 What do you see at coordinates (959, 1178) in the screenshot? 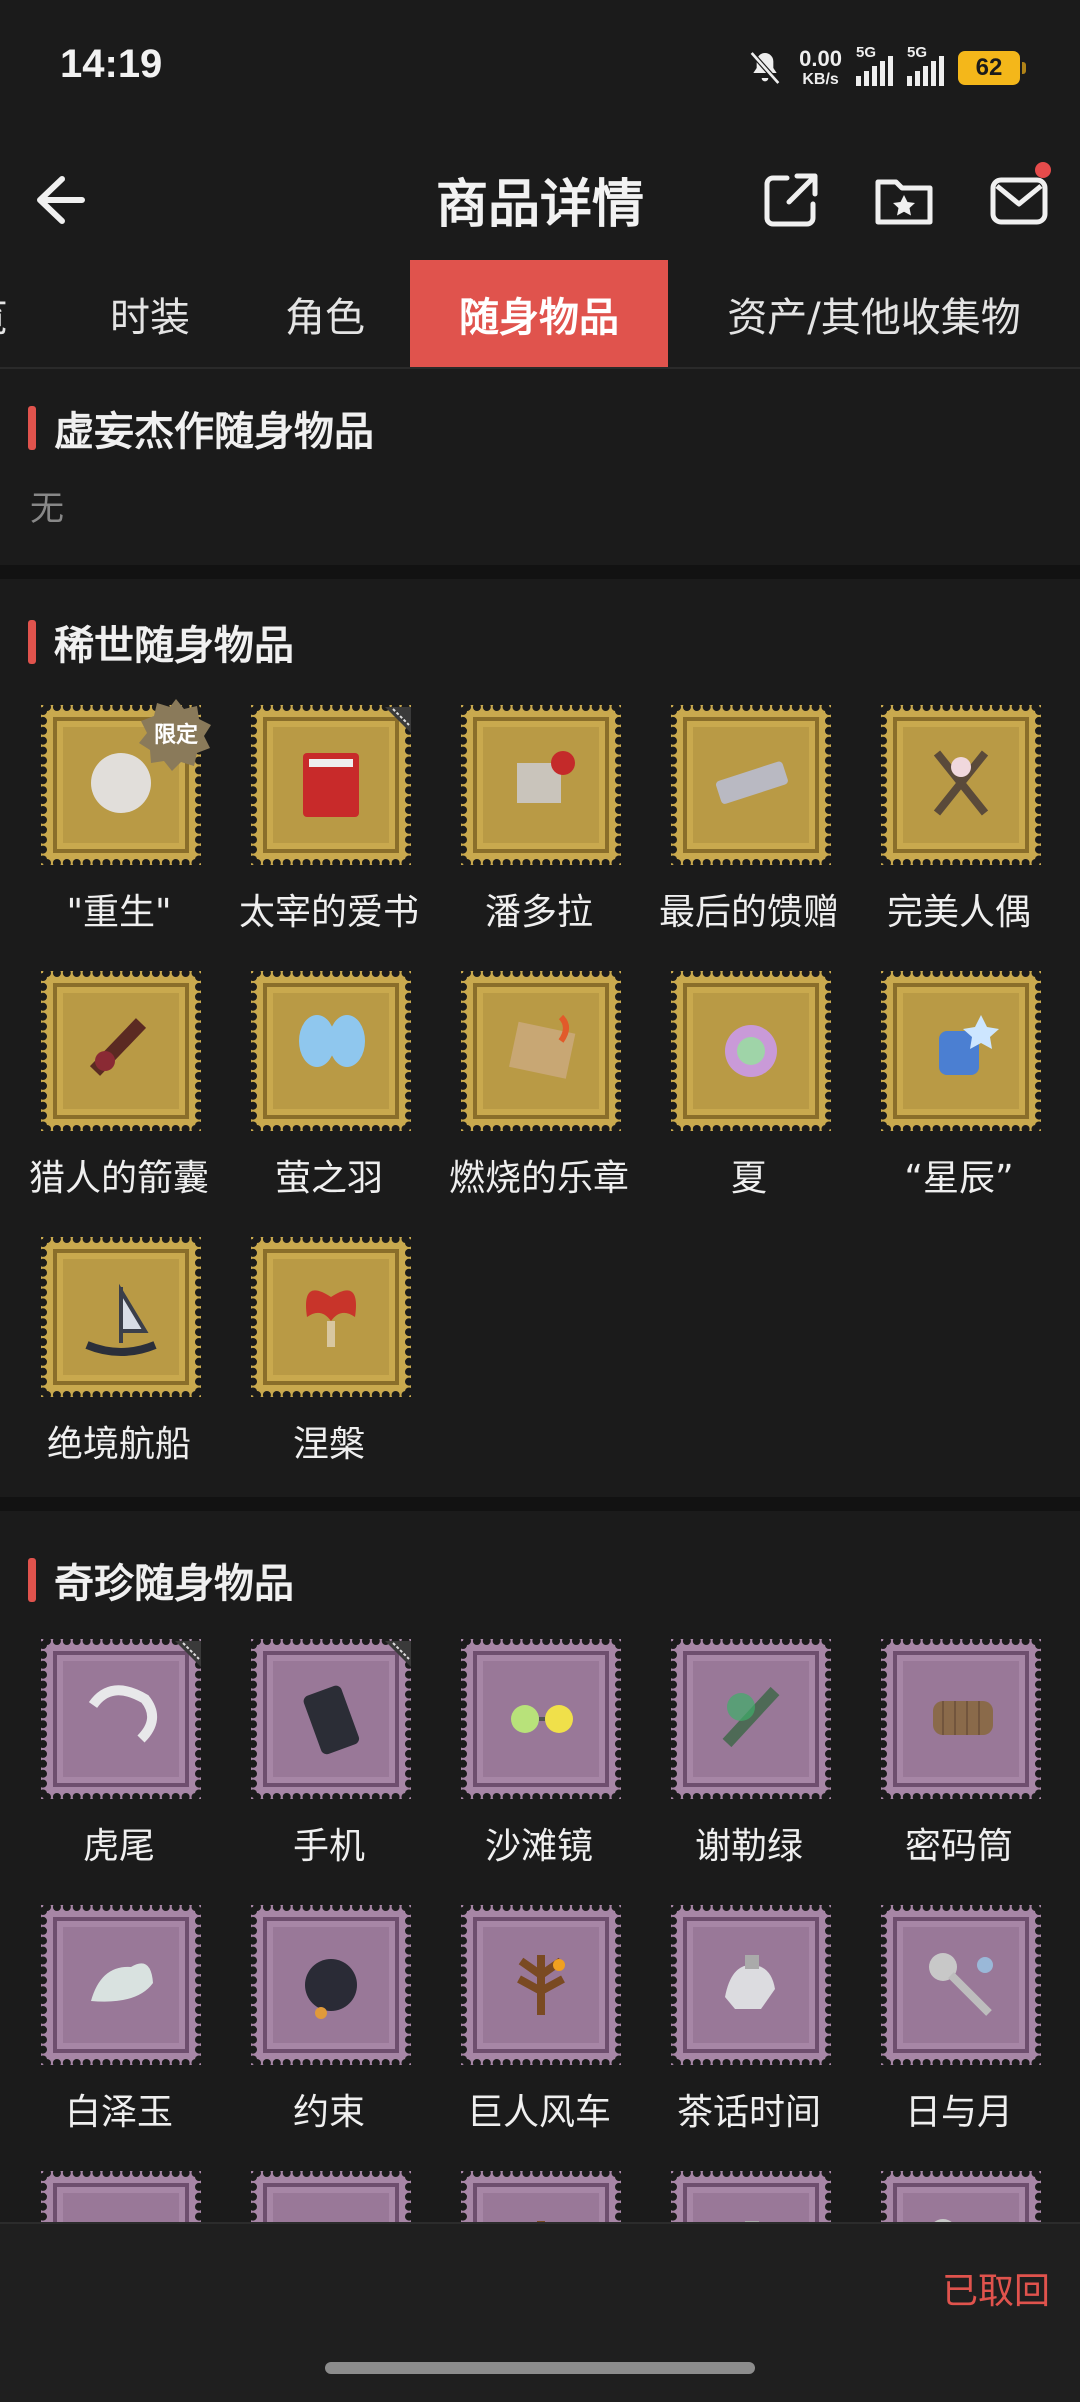
I see `item-label: “星辰”` at bounding box center [959, 1178].